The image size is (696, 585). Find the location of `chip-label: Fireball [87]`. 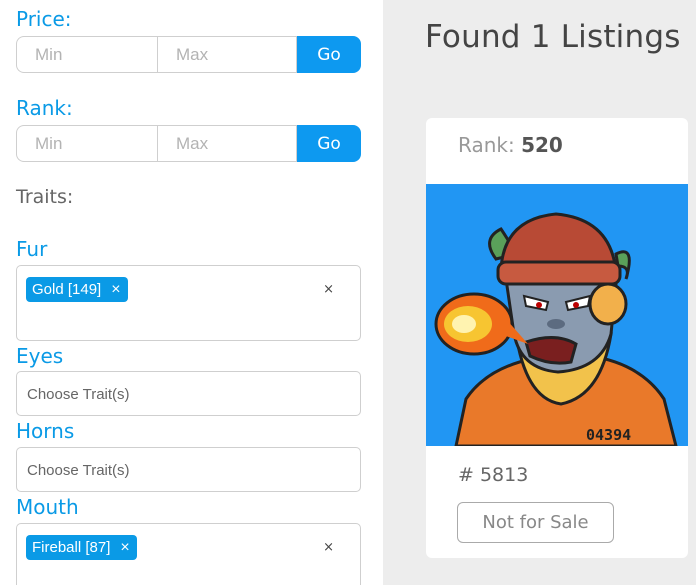

chip-label: Fireball [87] is located at coordinates (71, 547).